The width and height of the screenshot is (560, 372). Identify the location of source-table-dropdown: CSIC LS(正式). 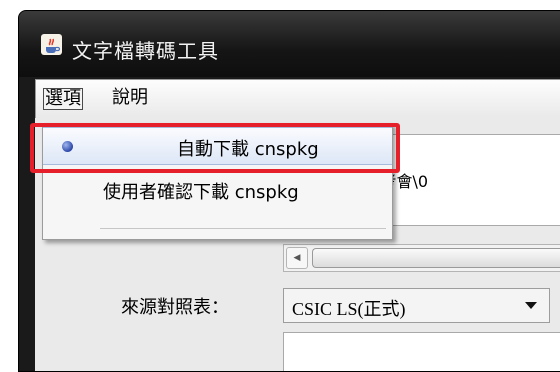
(416, 305).